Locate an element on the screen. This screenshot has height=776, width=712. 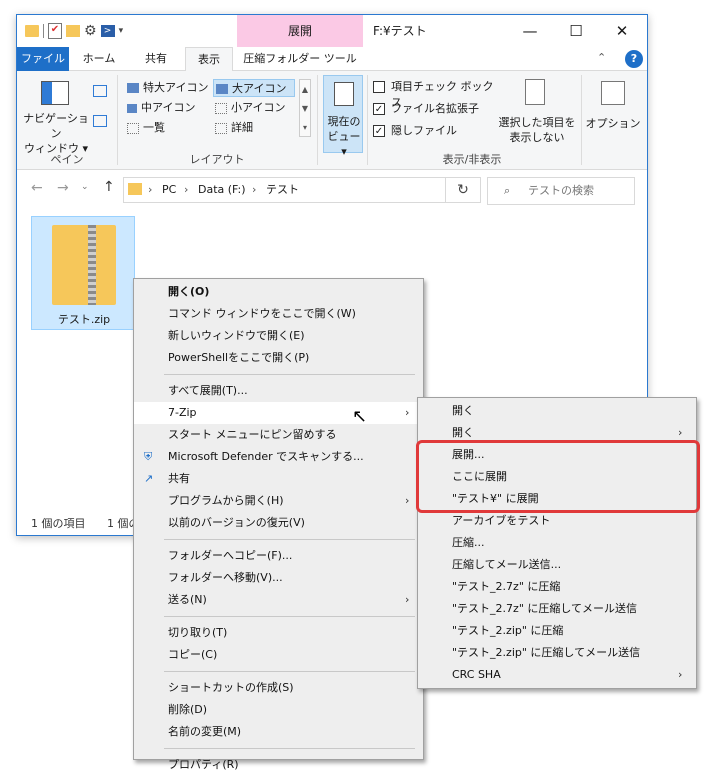
breadcrumb-drive: Data (F:) is located at coordinates (222, 190).